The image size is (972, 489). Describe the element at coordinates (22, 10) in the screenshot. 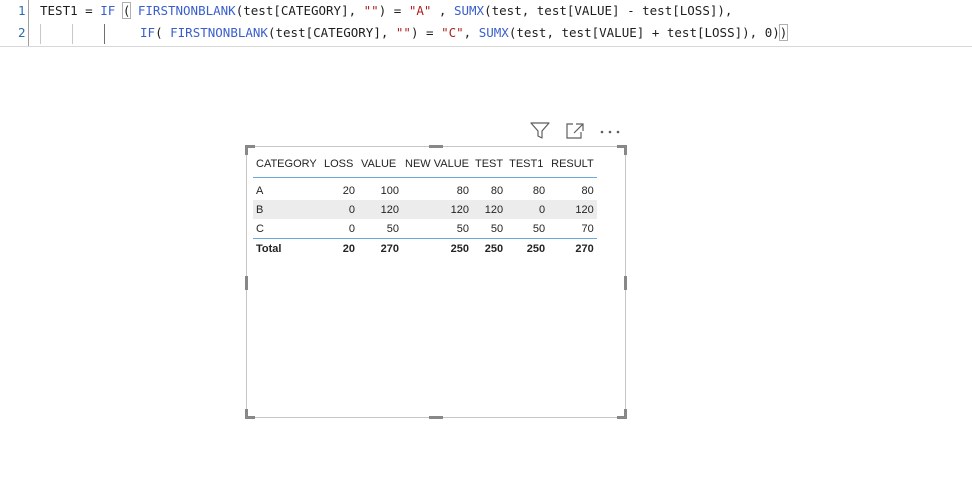

I see `line-number: 1` at that location.